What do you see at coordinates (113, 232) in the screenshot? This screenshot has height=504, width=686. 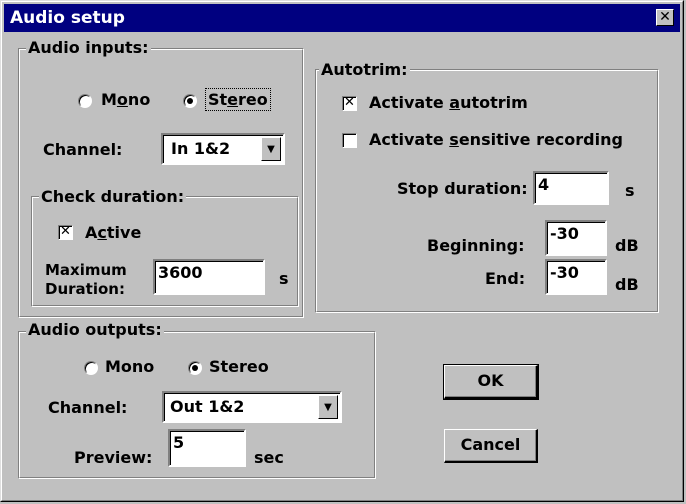 I see `active-label: Active` at bounding box center [113, 232].